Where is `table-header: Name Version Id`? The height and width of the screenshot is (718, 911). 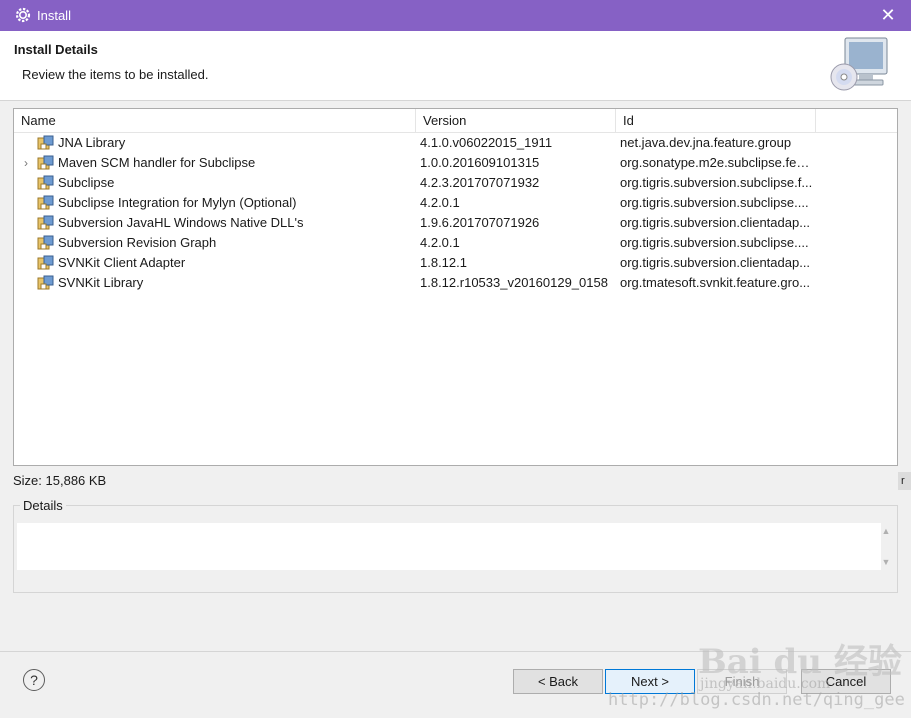
table-header: Name Version Id is located at coordinates (455, 121).